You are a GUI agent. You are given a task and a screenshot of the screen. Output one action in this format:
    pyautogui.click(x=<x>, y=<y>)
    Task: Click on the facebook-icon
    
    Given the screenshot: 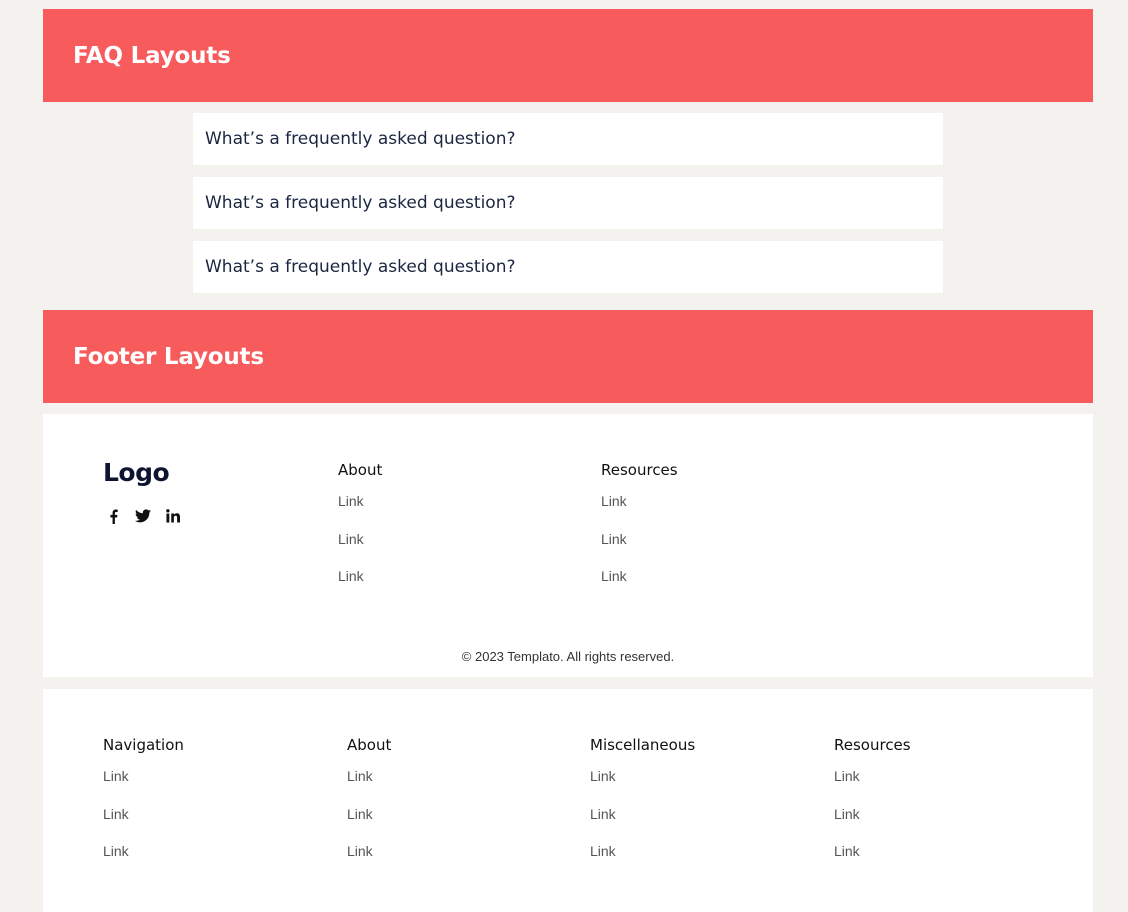 What is the action you would take?
    pyautogui.click(x=113, y=516)
    